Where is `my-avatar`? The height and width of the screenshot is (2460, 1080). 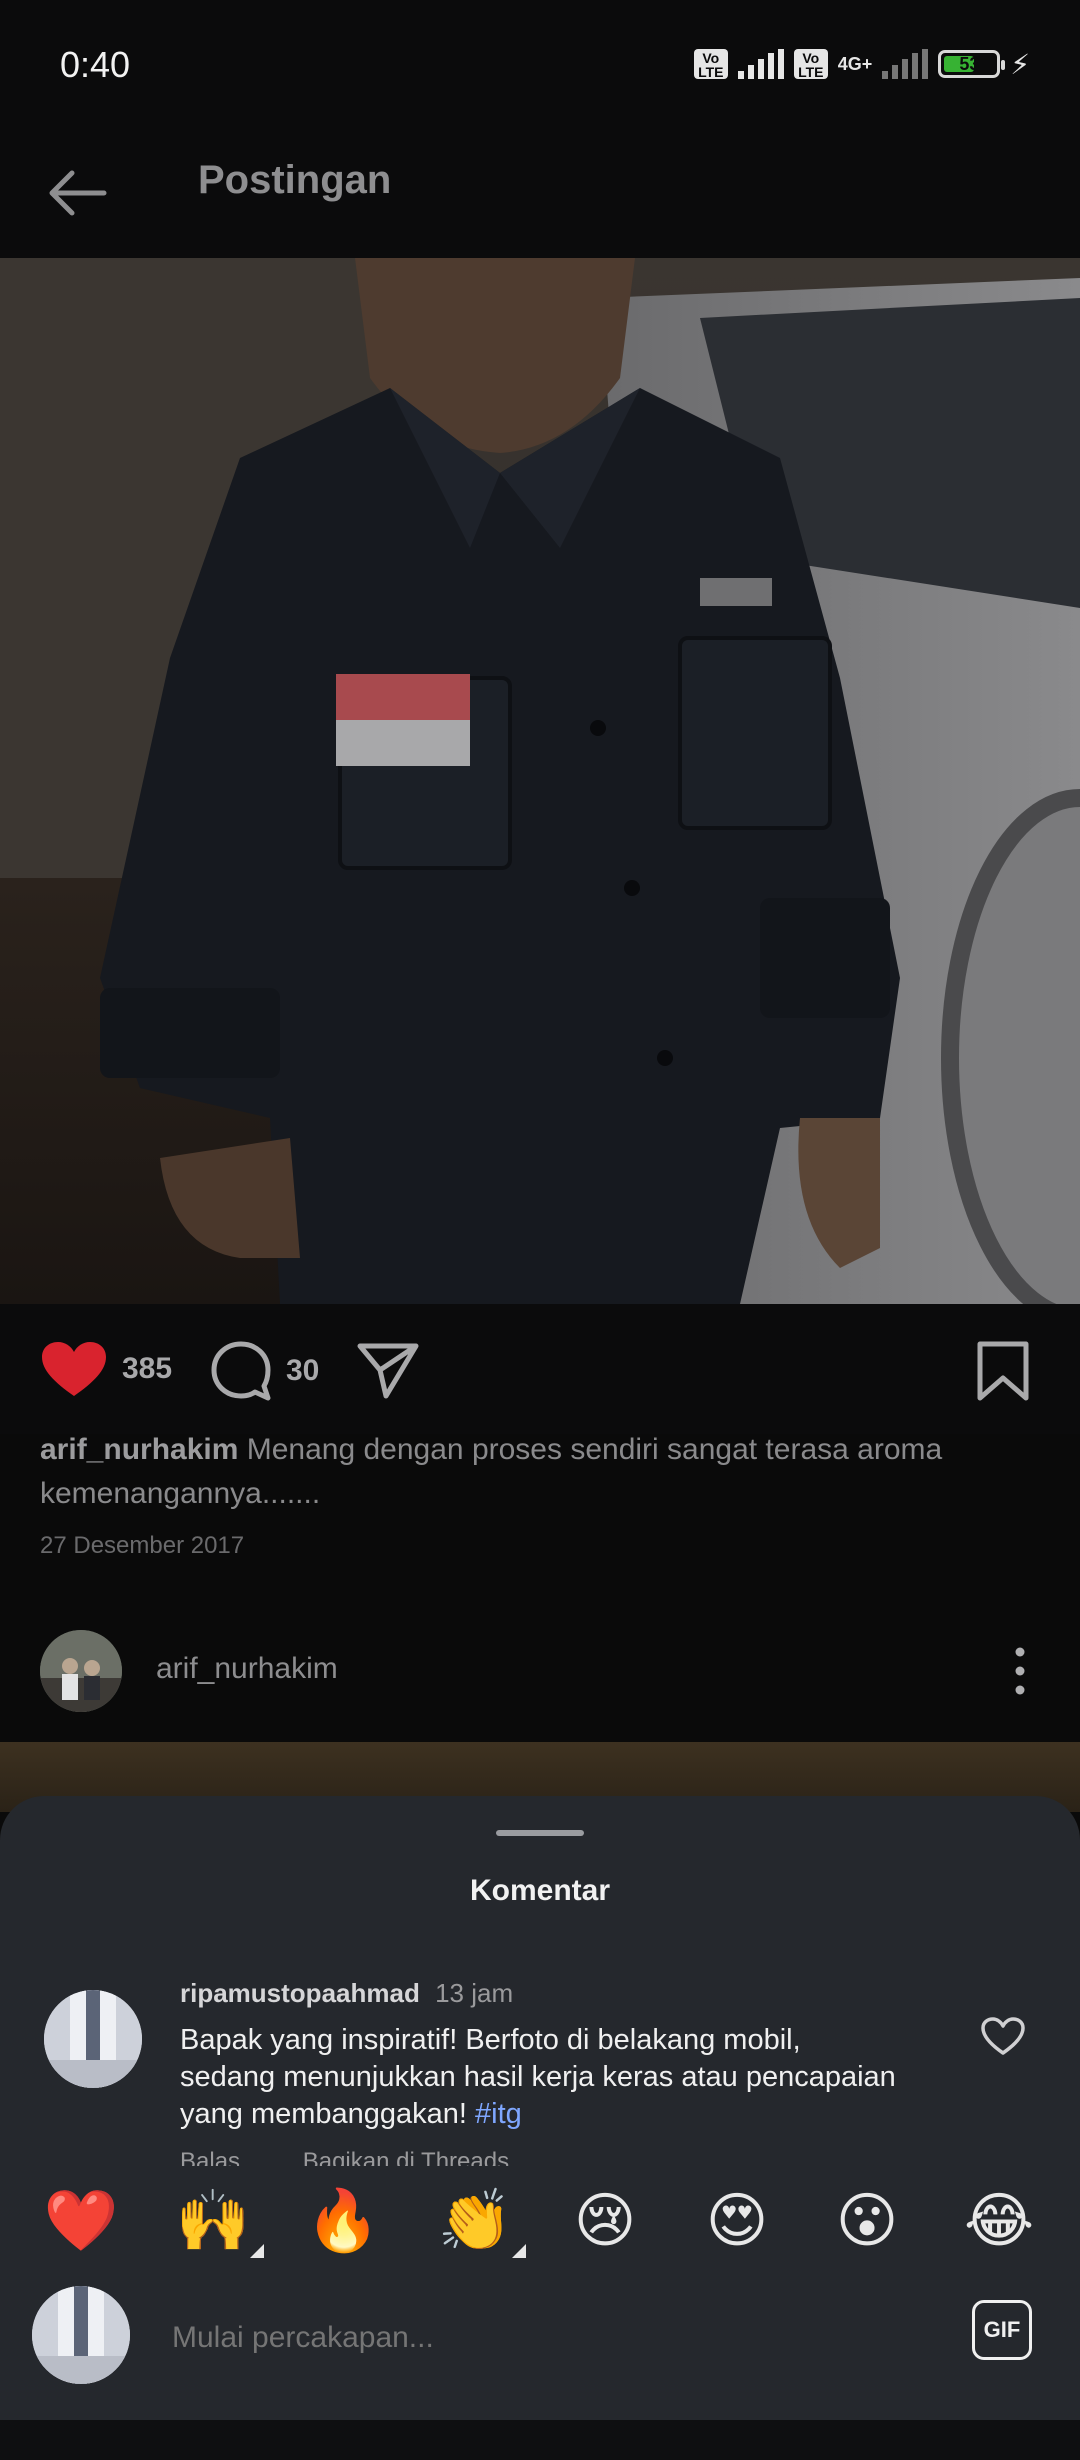
my-avatar is located at coordinates (81, 2335).